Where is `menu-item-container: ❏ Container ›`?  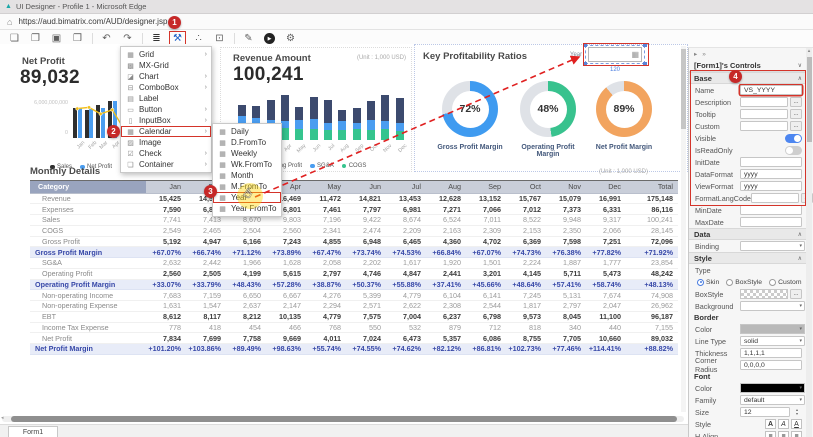
menu-item-container: ❏ Container › is located at coordinates (166, 164).